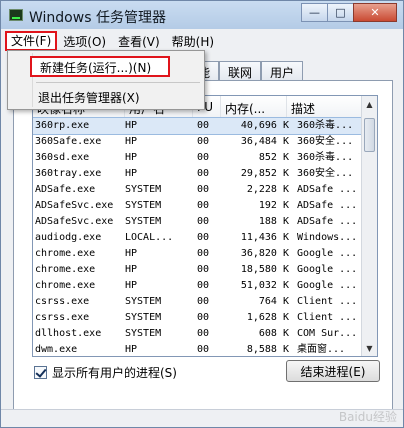 Image resolution: width=404 pixels, height=428 pixels. Describe the element at coordinates (100, 66) in the screenshot. I see `new-task-menu-item: 新建任务(运行...)(N)` at that location.